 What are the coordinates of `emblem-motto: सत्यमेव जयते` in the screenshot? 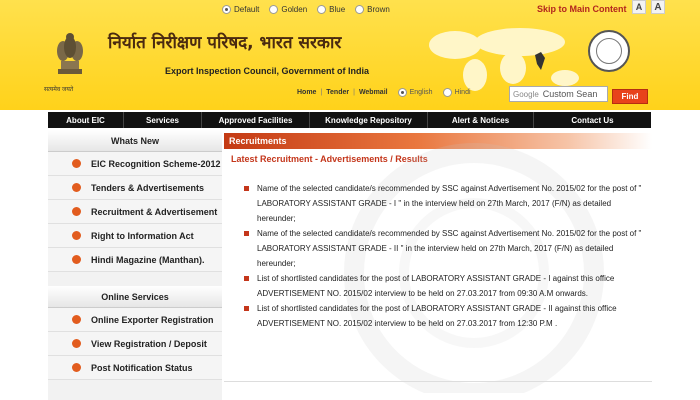 It's located at (59, 90).